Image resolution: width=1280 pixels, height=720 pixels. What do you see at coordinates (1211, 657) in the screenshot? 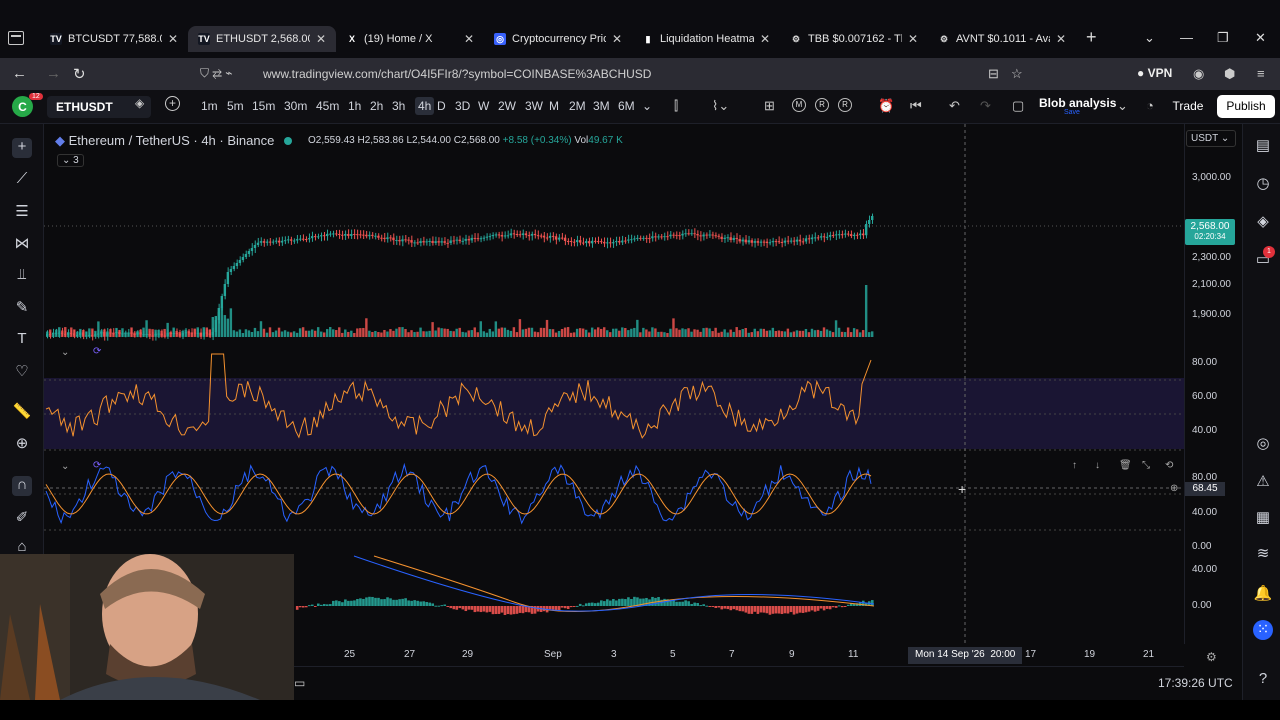
I see `axis-settings-icon: ⚙` at bounding box center [1211, 657].